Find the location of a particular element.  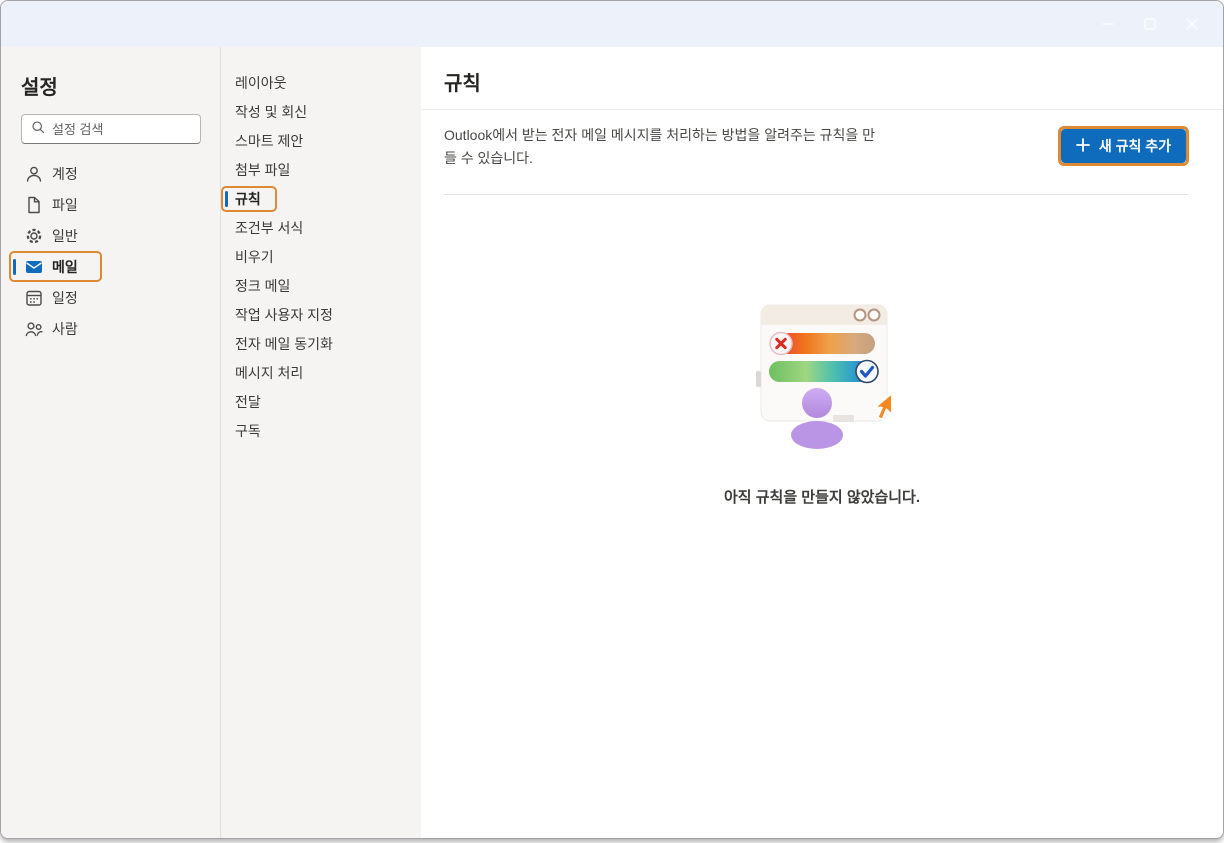

submenu-item-compose-reply: 작성 및 회신 is located at coordinates (272, 112).